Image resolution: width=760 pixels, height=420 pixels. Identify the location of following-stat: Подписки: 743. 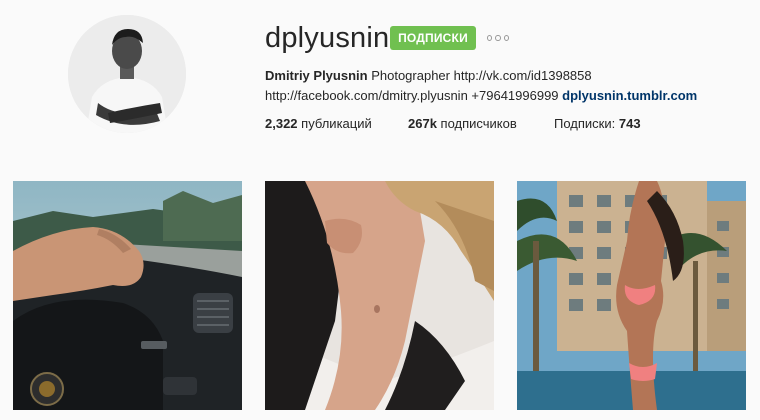
(597, 124).